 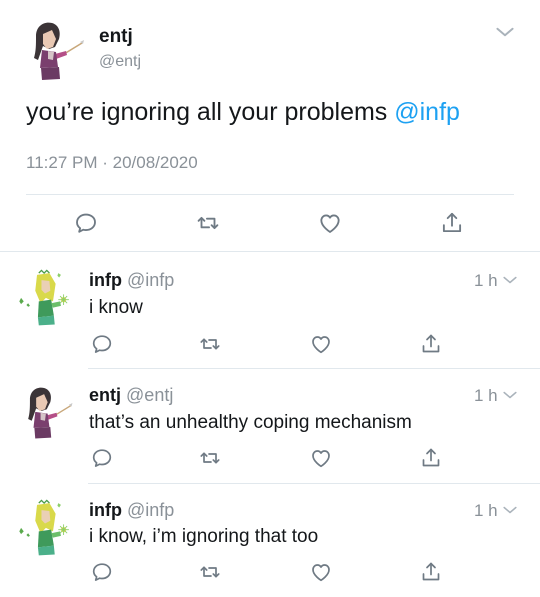 I want to click on tweet-text: you’re ignoring all your problems @infp, so click(x=243, y=112).